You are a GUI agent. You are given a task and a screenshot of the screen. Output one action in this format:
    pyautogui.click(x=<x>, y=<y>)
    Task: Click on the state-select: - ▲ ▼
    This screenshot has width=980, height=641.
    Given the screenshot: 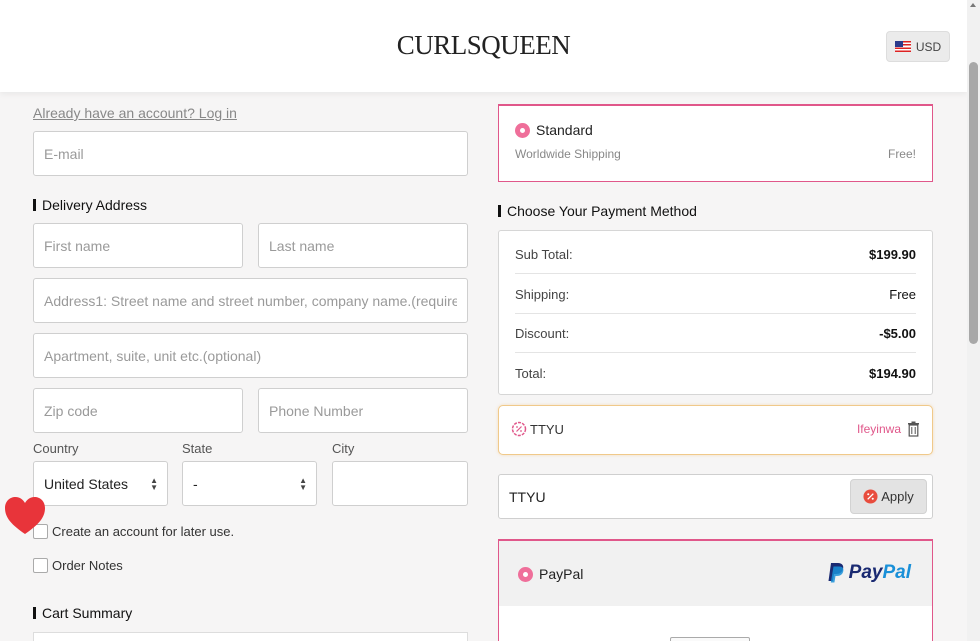 What is the action you would take?
    pyautogui.click(x=249, y=483)
    